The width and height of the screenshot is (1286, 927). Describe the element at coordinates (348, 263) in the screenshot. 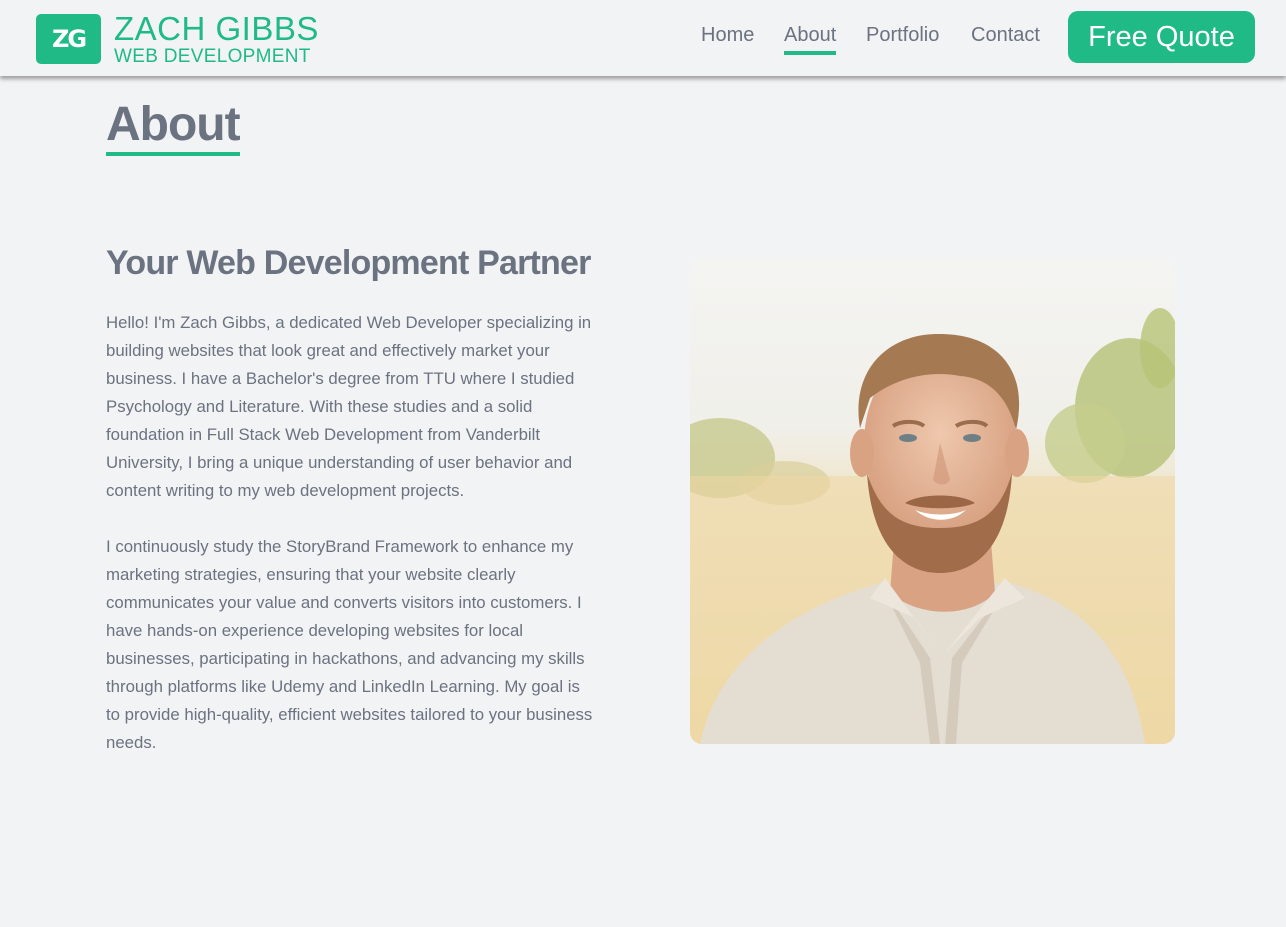

I see `section-heading: Your Web Development Partner` at that location.